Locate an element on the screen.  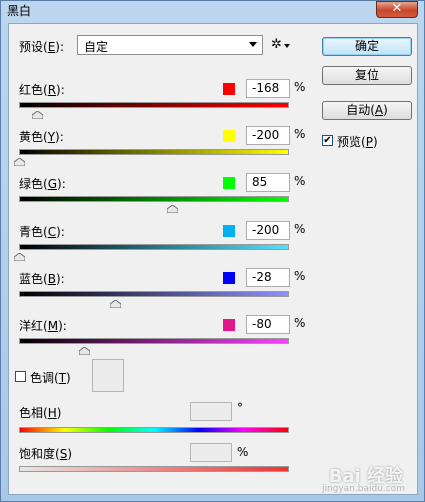
window-title: 黑白 is located at coordinates (19, 11).